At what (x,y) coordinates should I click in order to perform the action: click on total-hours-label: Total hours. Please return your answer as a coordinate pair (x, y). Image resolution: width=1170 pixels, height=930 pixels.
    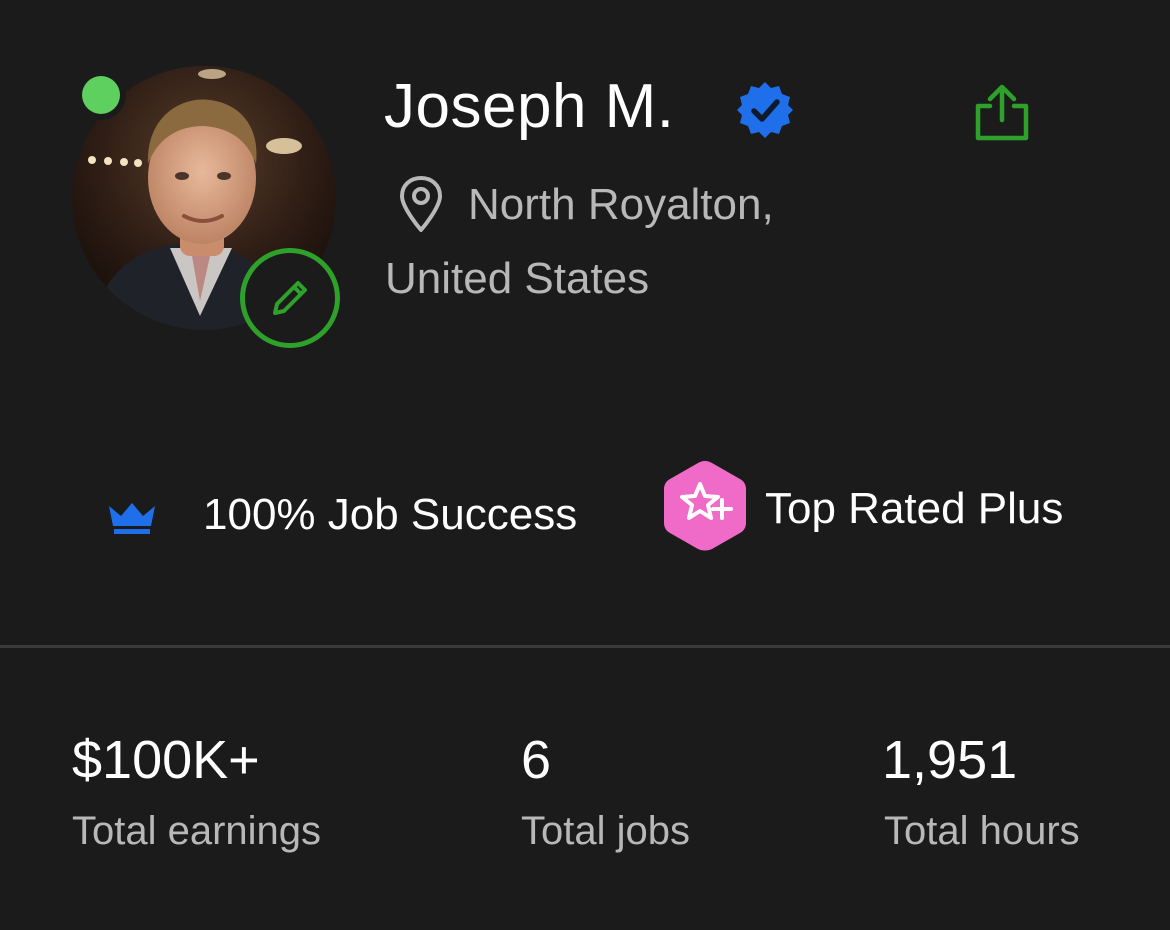
    Looking at the image, I should click on (982, 831).